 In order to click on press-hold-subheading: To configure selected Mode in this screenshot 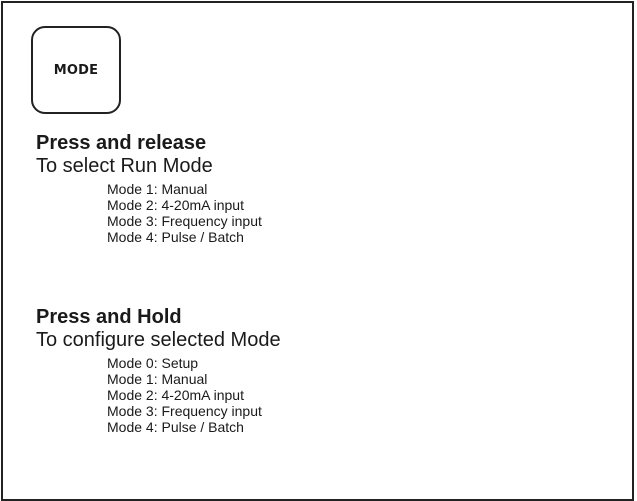, I will do `click(158, 340)`.